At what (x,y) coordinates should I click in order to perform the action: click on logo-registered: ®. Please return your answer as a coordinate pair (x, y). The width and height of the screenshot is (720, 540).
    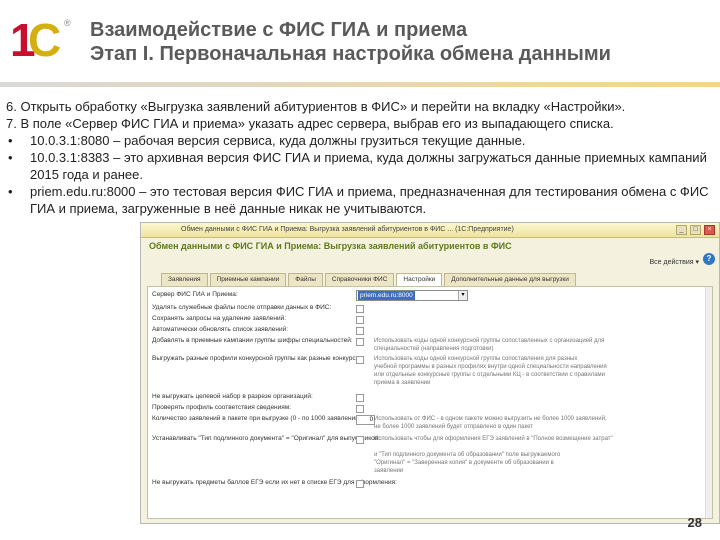
    Looking at the image, I should click on (67, 23).